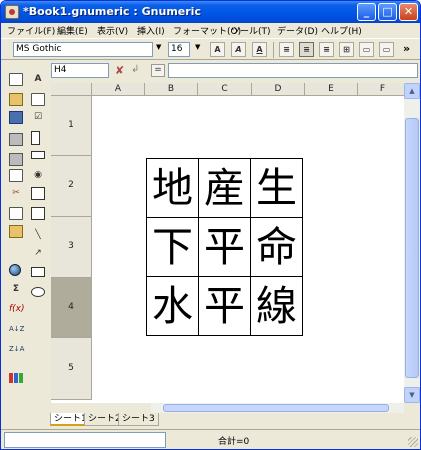 The height and width of the screenshot is (450, 421). What do you see at coordinates (217, 49) in the screenshot?
I see `bold-button: A` at bounding box center [217, 49].